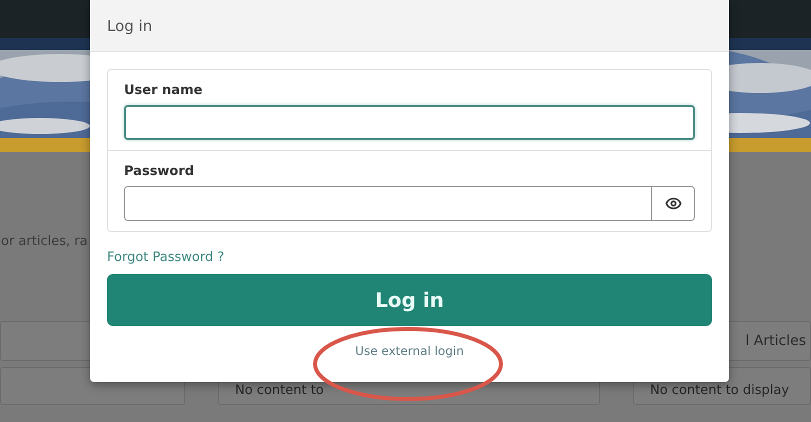  Describe the element at coordinates (44, 241) in the screenshot. I see `intro-text: or articles, ra` at that location.